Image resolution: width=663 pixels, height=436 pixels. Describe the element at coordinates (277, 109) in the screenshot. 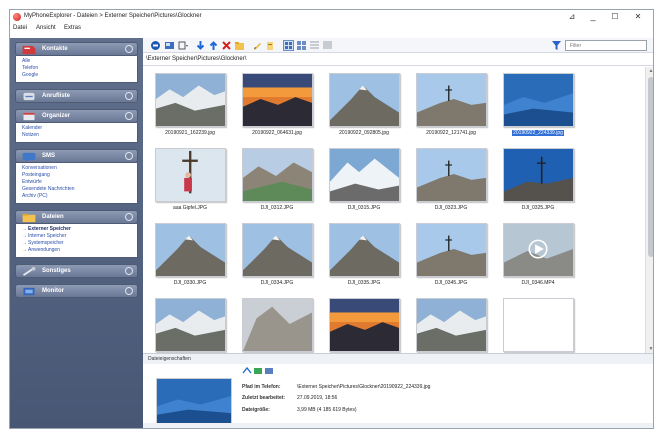

I see `file-tile: 20190922_064631.jpg` at that location.